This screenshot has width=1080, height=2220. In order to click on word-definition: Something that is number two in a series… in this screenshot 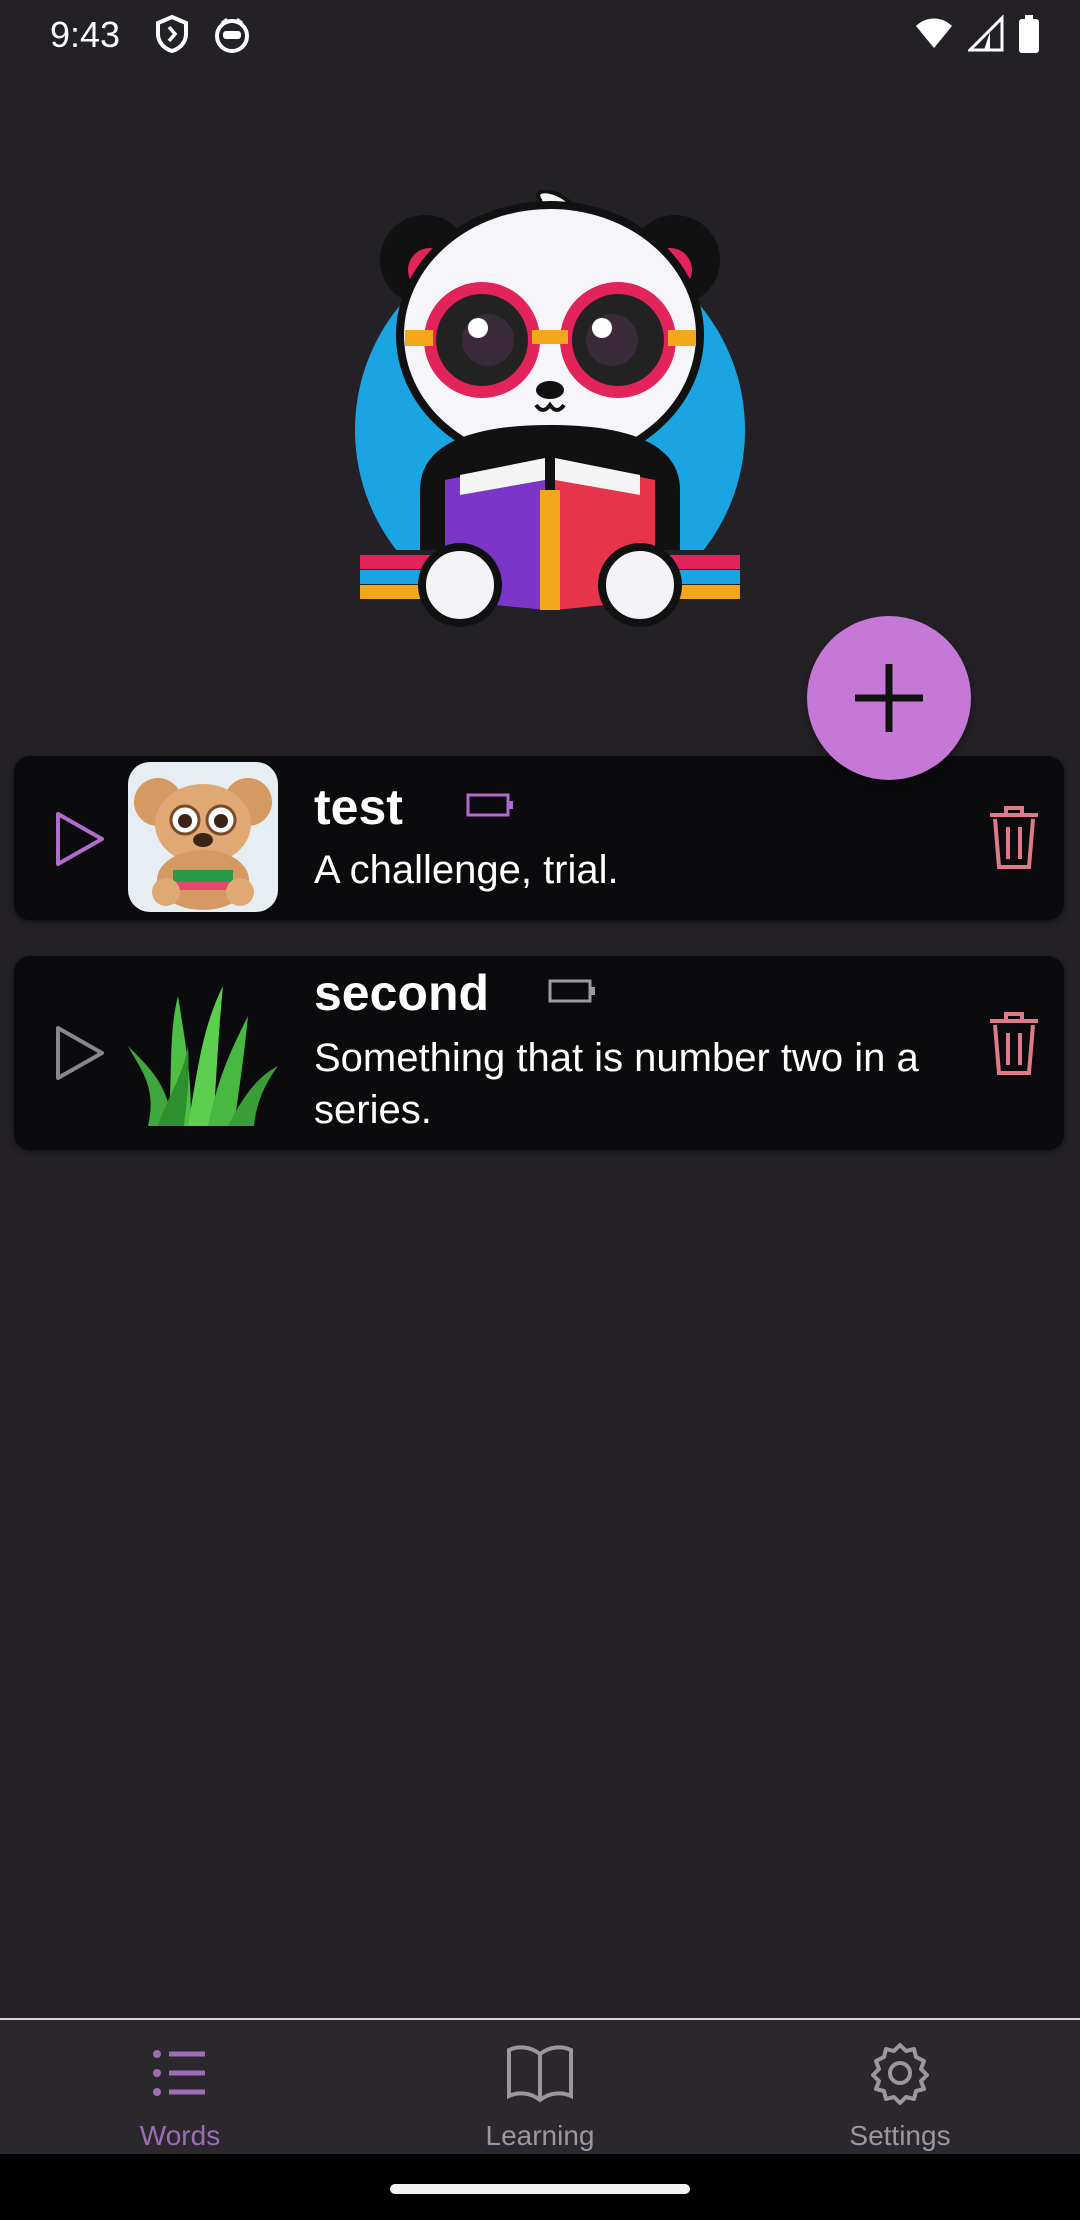, I will do `click(616, 1084)`.